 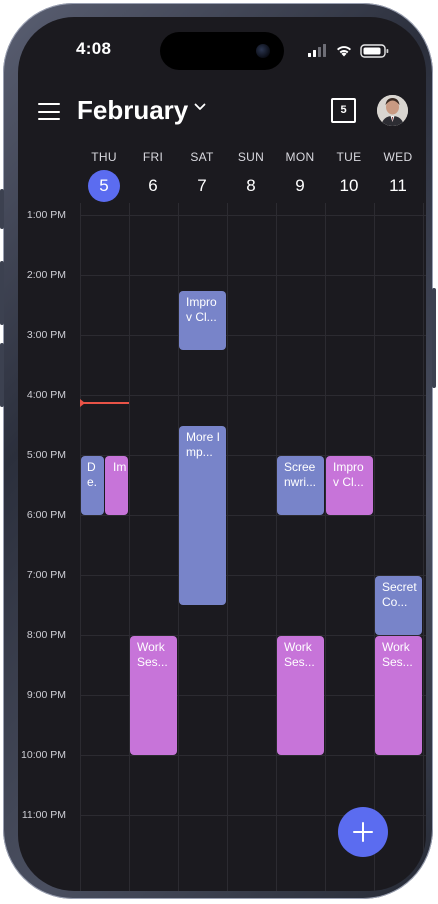 I want to click on event-block: Im, so click(x=116, y=485).